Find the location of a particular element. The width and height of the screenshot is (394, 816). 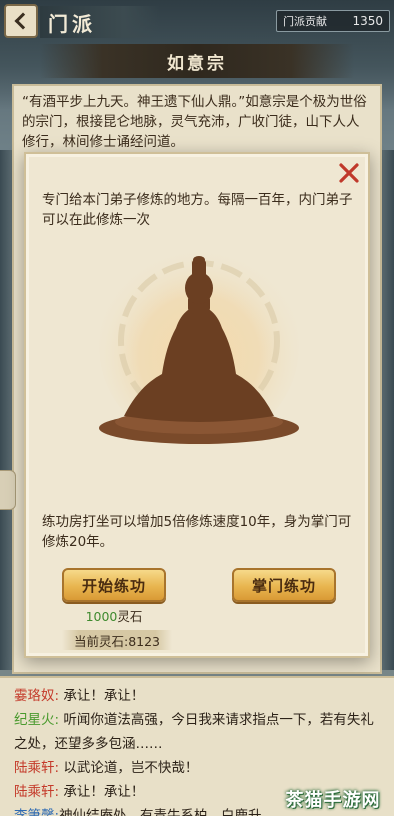

site-watermark: 茶猫手游网 is located at coordinates (333, 800).